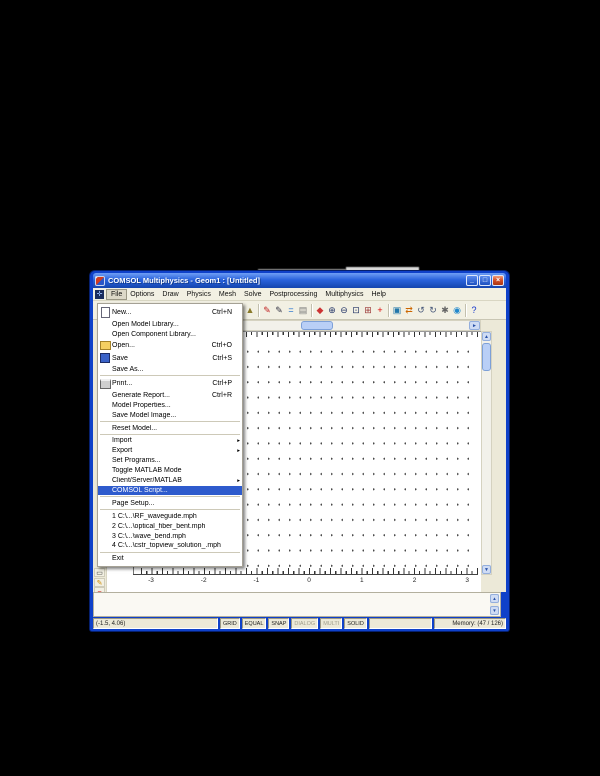  I want to click on toolbar-icons: ▲ ✎ ✎ = ▤ ◆ ⊕ ⊖ ⊡ ⊞ + ▣ ⇄ ↺ ↻ ✱ ◉?, so click(362, 310).